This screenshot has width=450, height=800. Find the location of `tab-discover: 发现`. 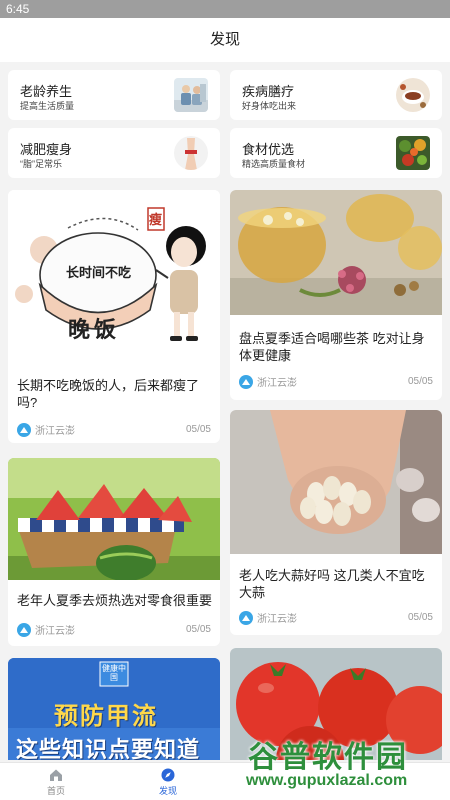

tab-discover: 发现 is located at coordinates (168, 781).